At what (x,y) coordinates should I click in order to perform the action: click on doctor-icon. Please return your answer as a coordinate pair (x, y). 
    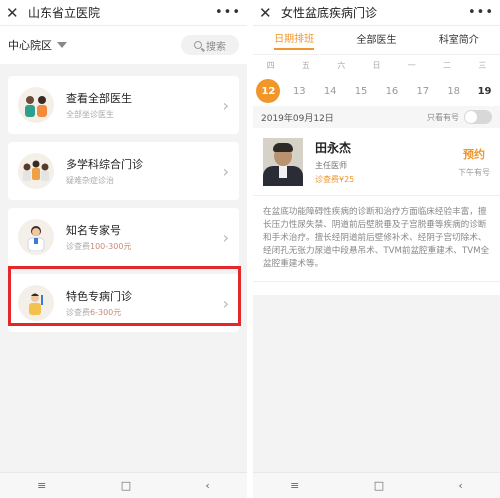
    Looking at the image, I should click on (36, 237).